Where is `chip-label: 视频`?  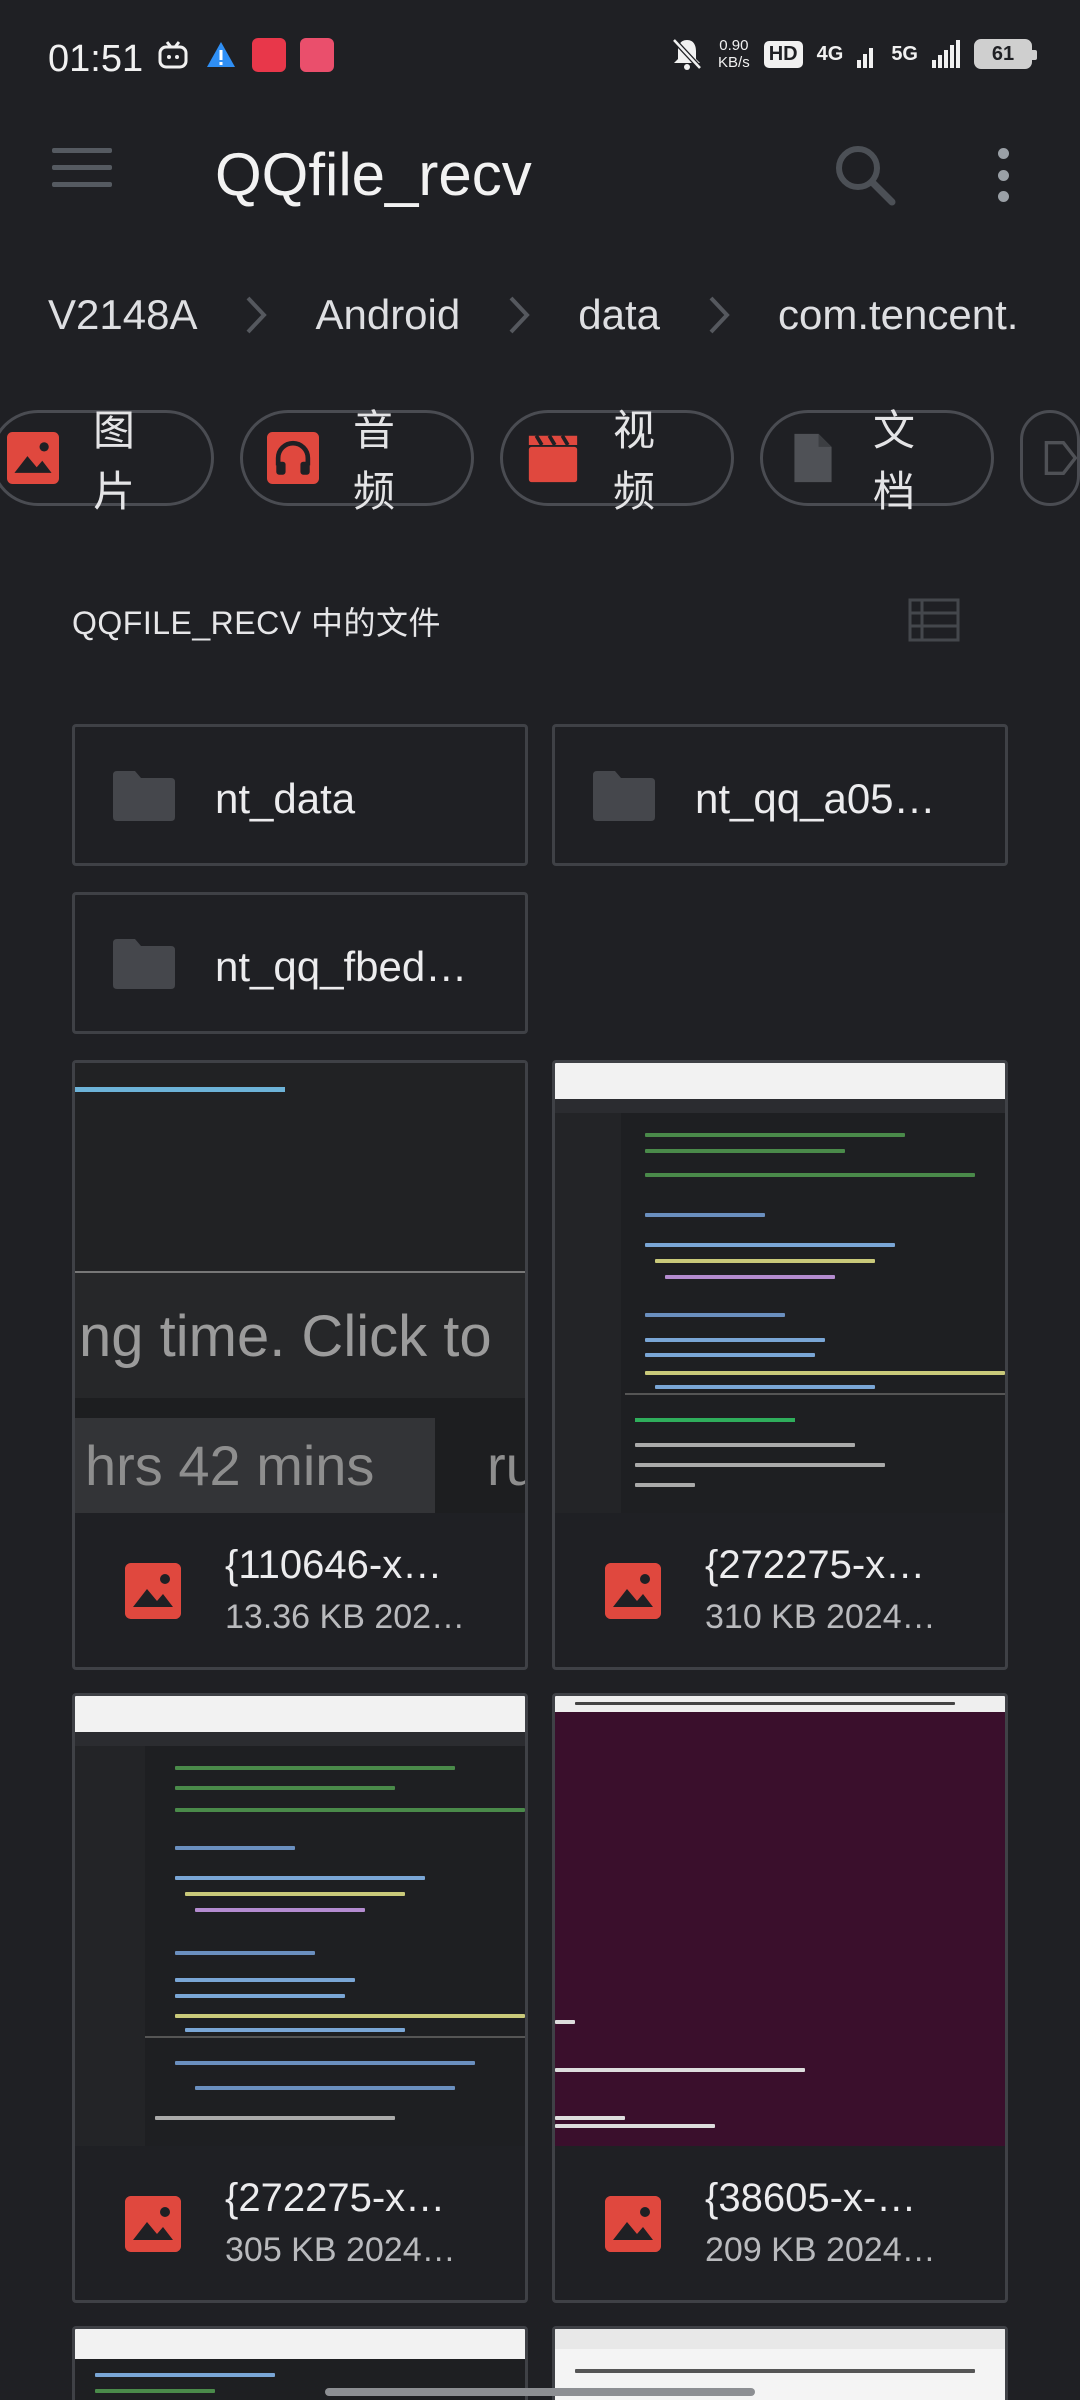 chip-label: 视频 is located at coordinates (634, 461).